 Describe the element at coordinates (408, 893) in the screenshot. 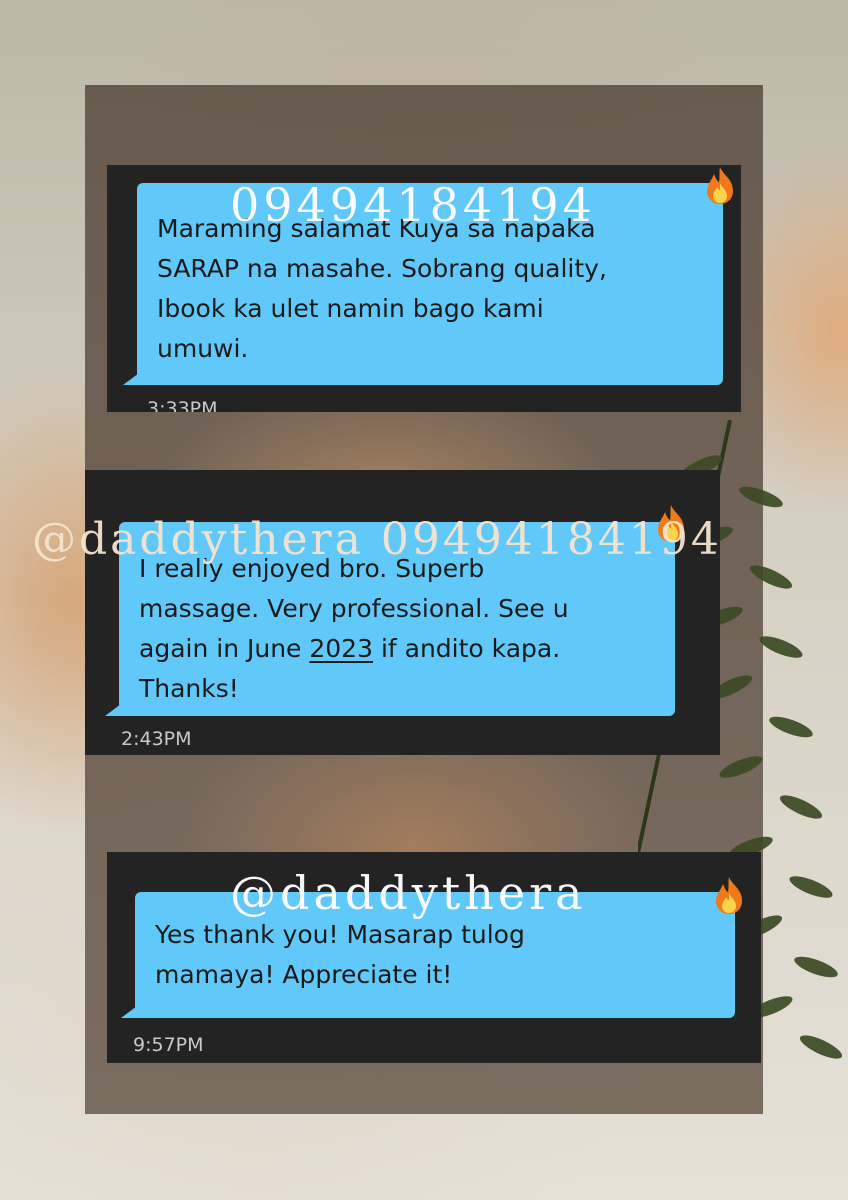

I see `handle-watermark: @daddythera` at that location.